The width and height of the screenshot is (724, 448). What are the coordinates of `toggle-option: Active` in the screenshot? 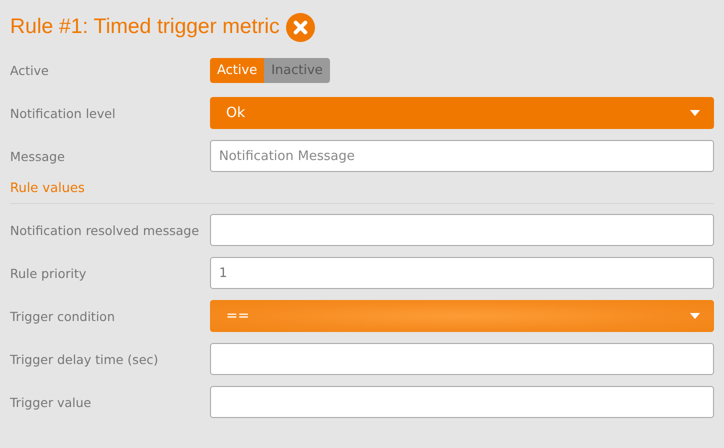 It's located at (237, 70).